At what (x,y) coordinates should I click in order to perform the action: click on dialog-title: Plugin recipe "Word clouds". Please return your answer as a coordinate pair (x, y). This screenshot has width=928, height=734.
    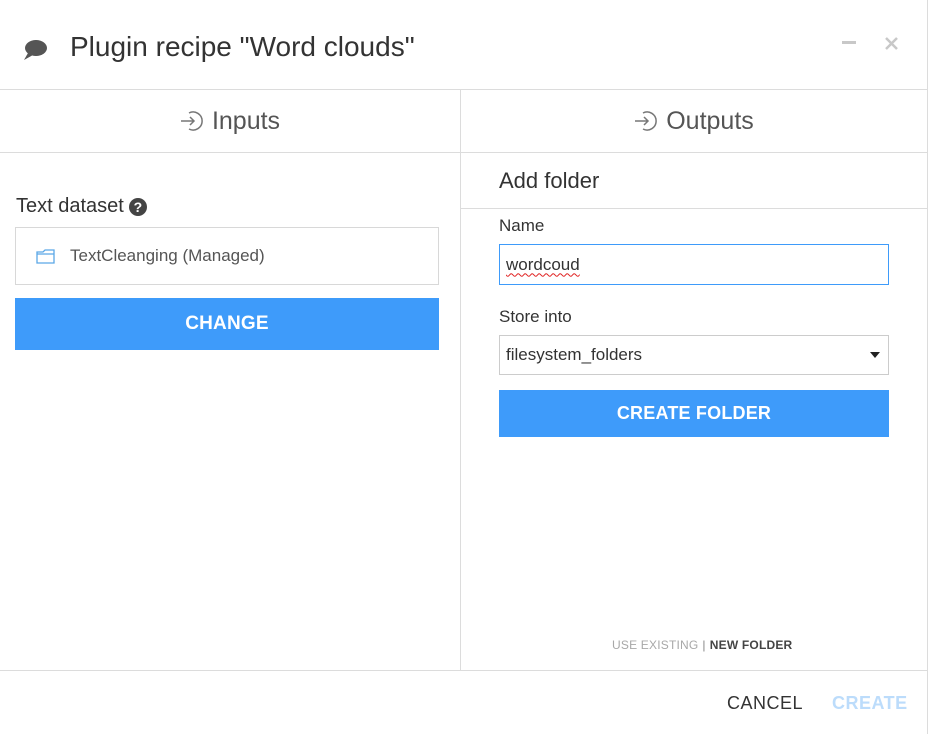
    Looking at the image, I should click on (242, 46).